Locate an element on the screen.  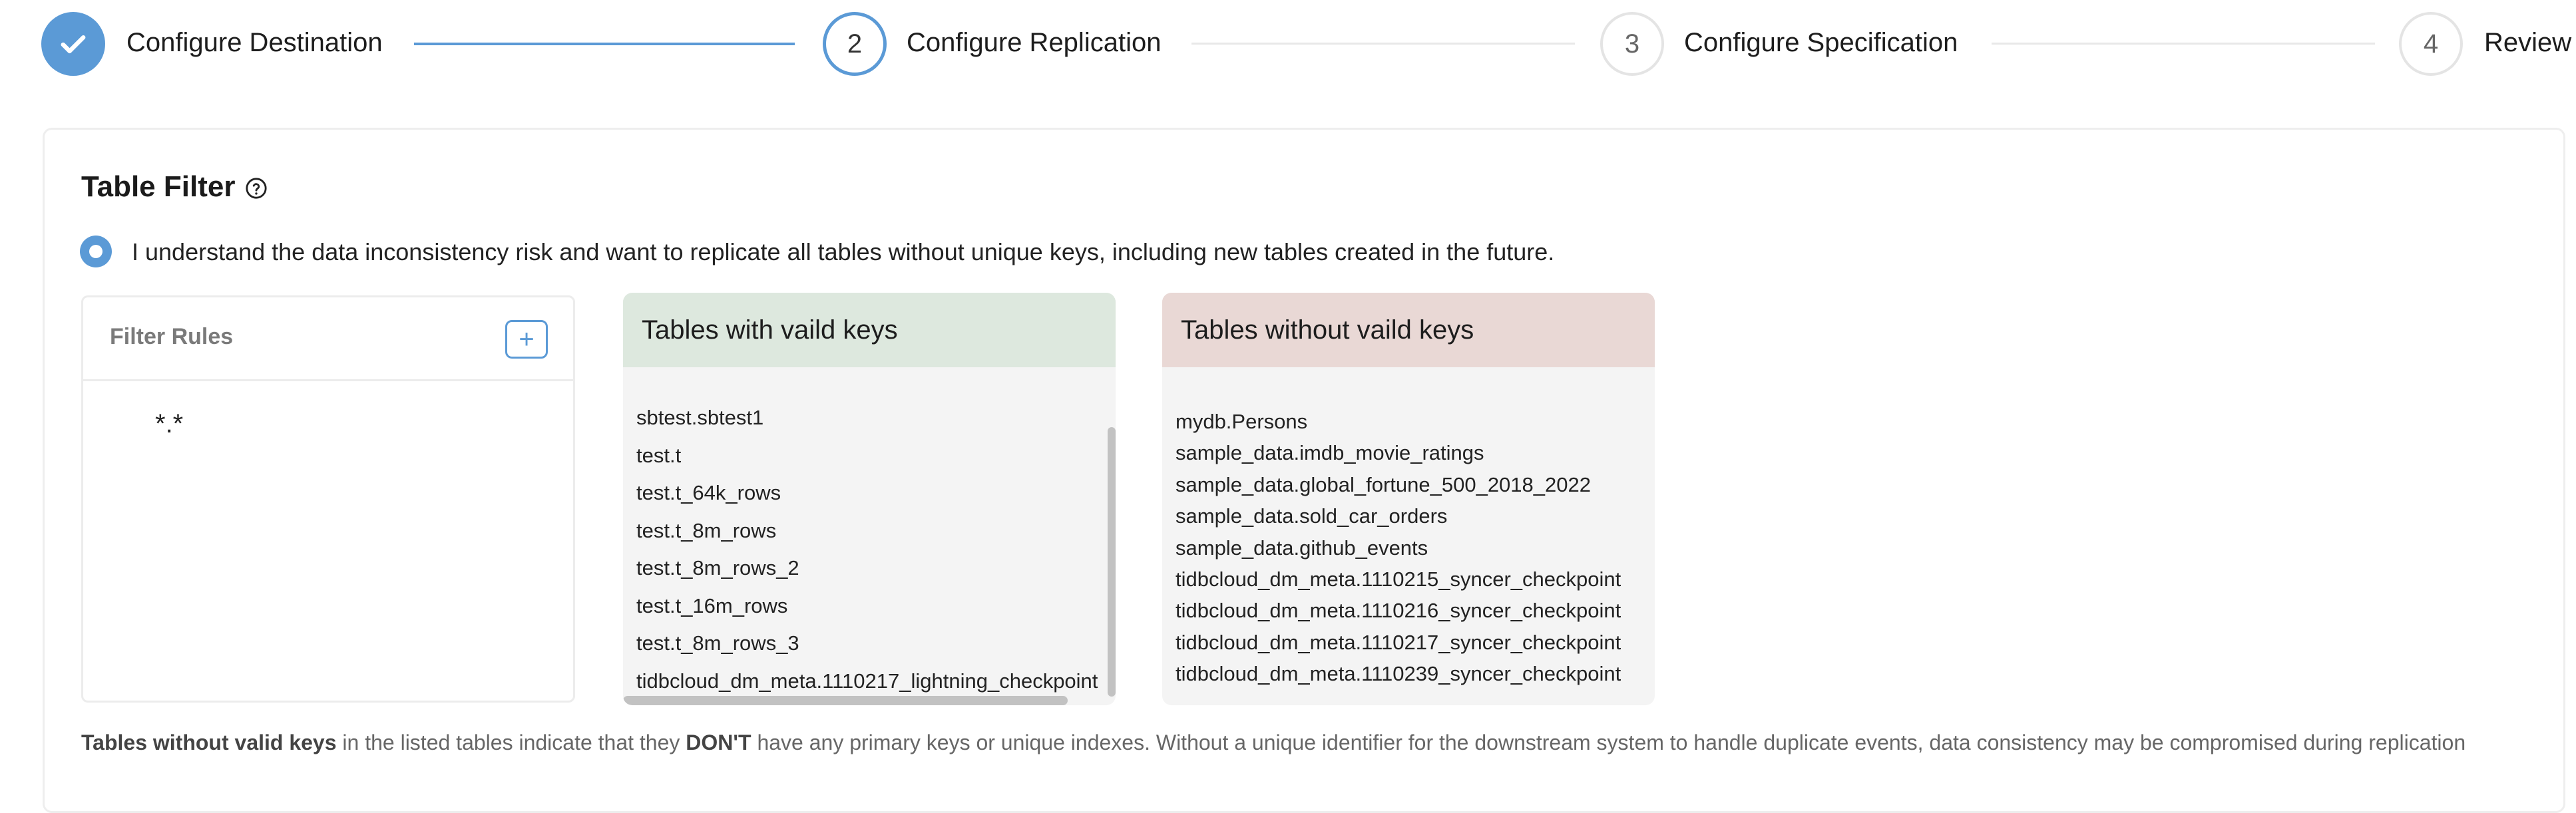
list-item: sample_data.imdb_movie_ratings is located at coordinates (1330, 453).